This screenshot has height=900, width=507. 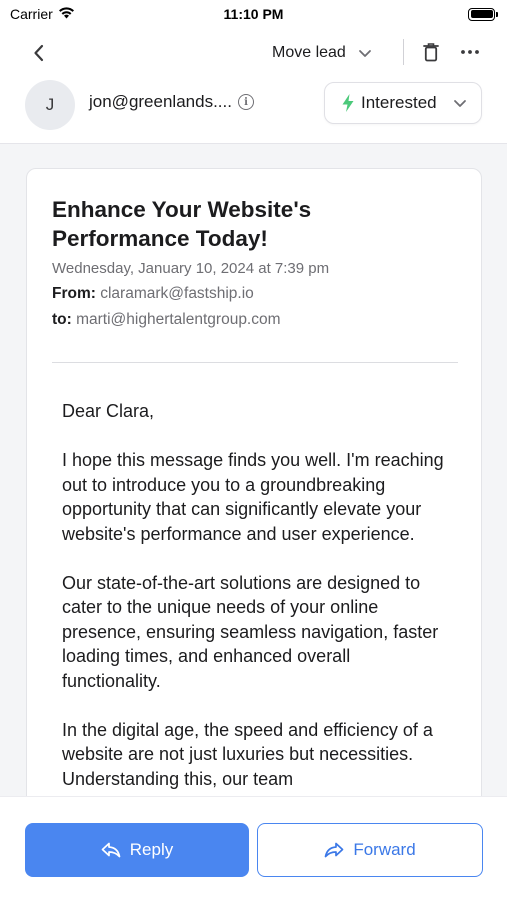 I want to click on contact-email: jon@greenlands.... i, so click(x=171, y=102).